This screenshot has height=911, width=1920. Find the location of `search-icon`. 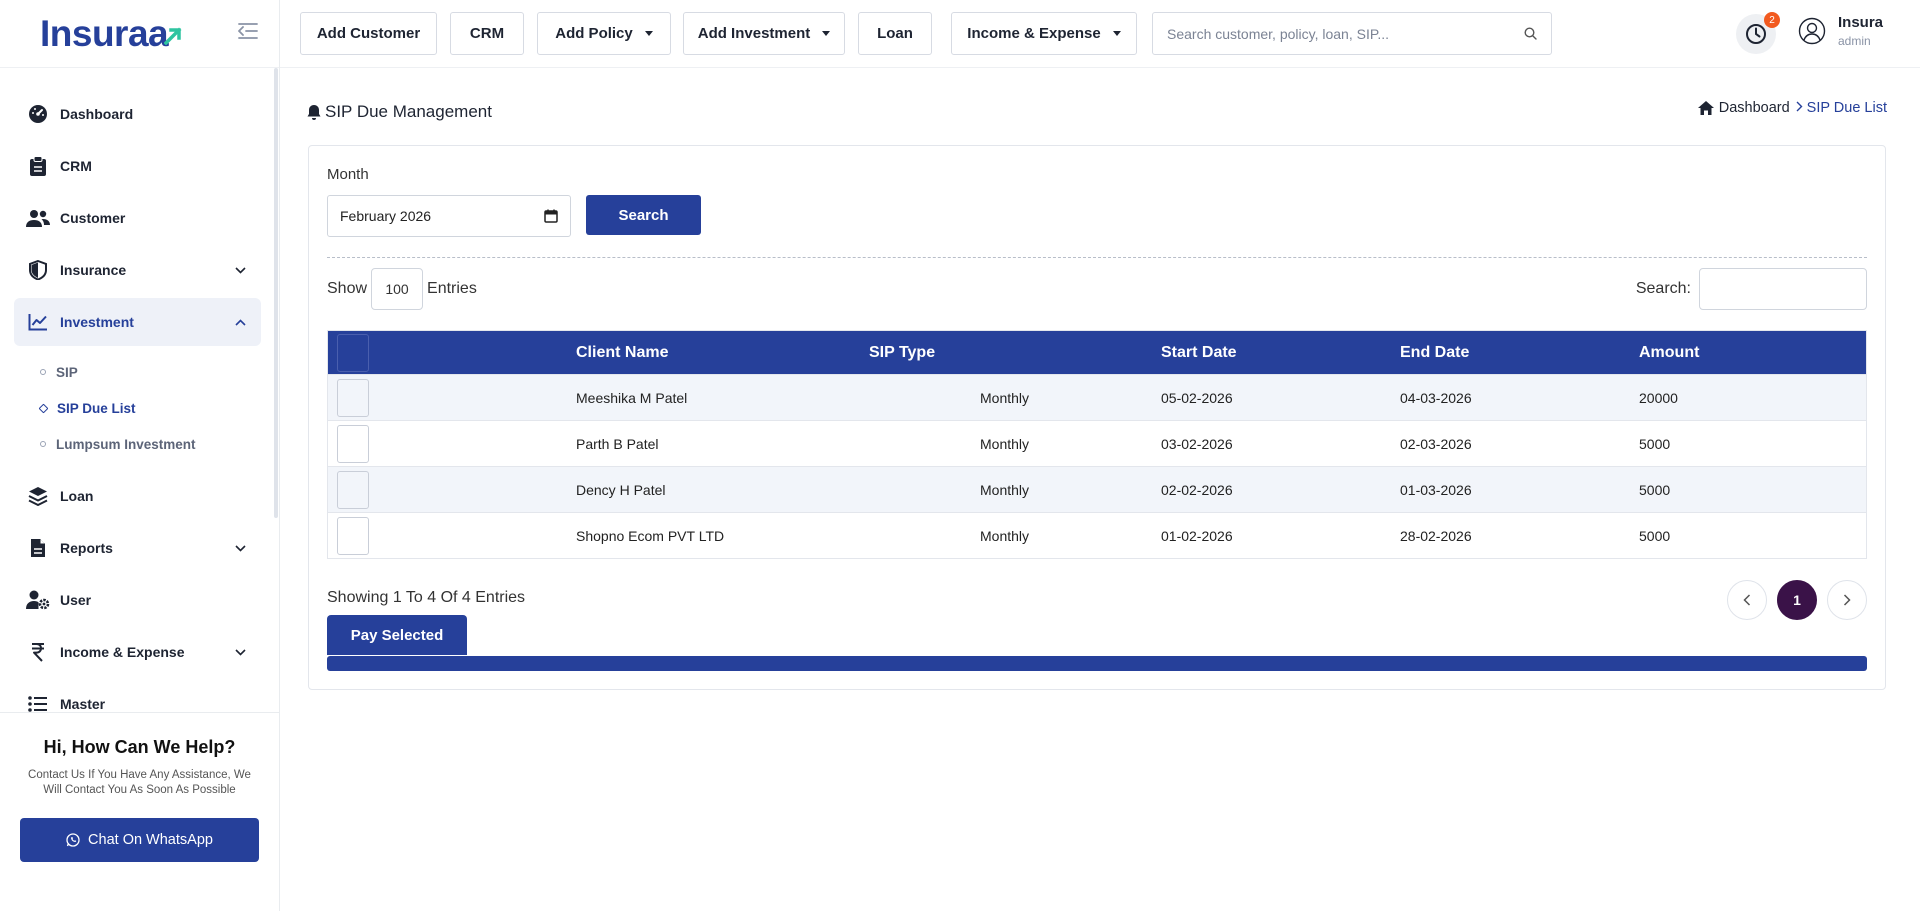

search-icon is located at coordinates (1530, 33).